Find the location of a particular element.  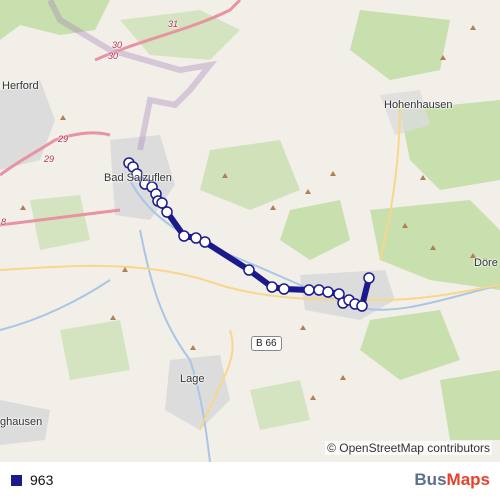

route-color-swatch is located at coordinates (16, 480).